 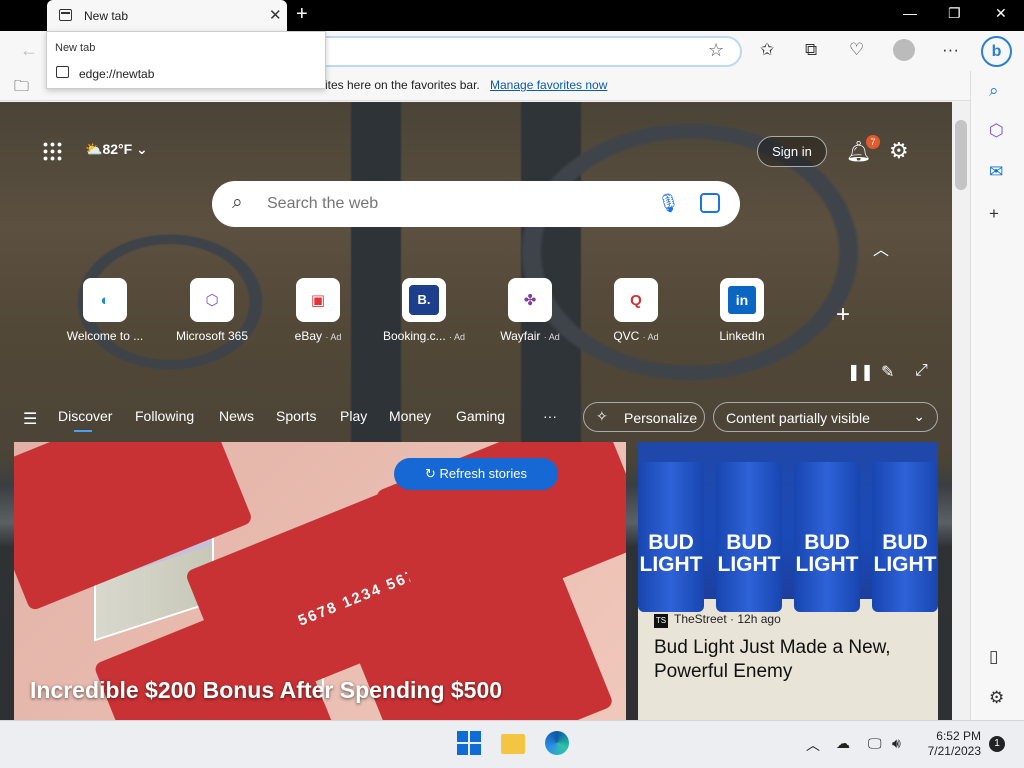 I want to click on tab-title: New tab, so click(x=106, y=16).